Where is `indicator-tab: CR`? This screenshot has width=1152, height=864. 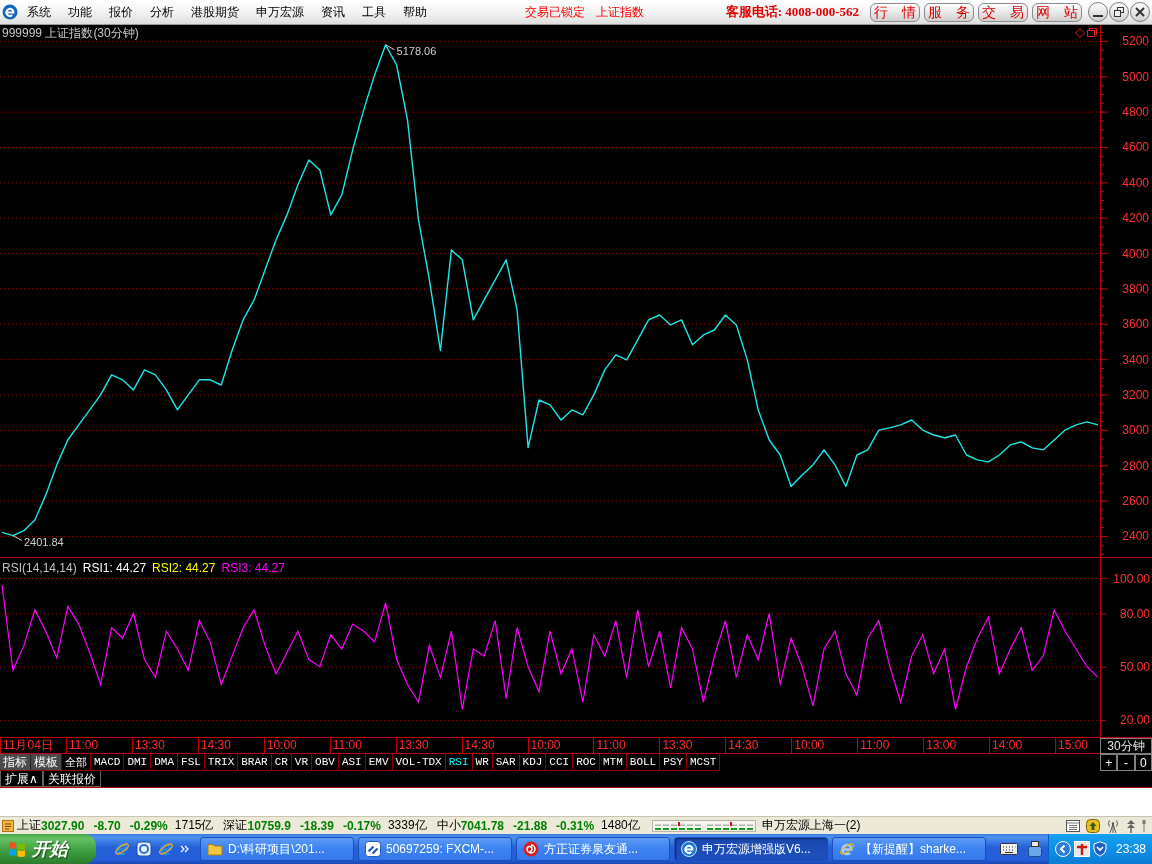
indicator-tab: CR is located at coordinates (281, 762).